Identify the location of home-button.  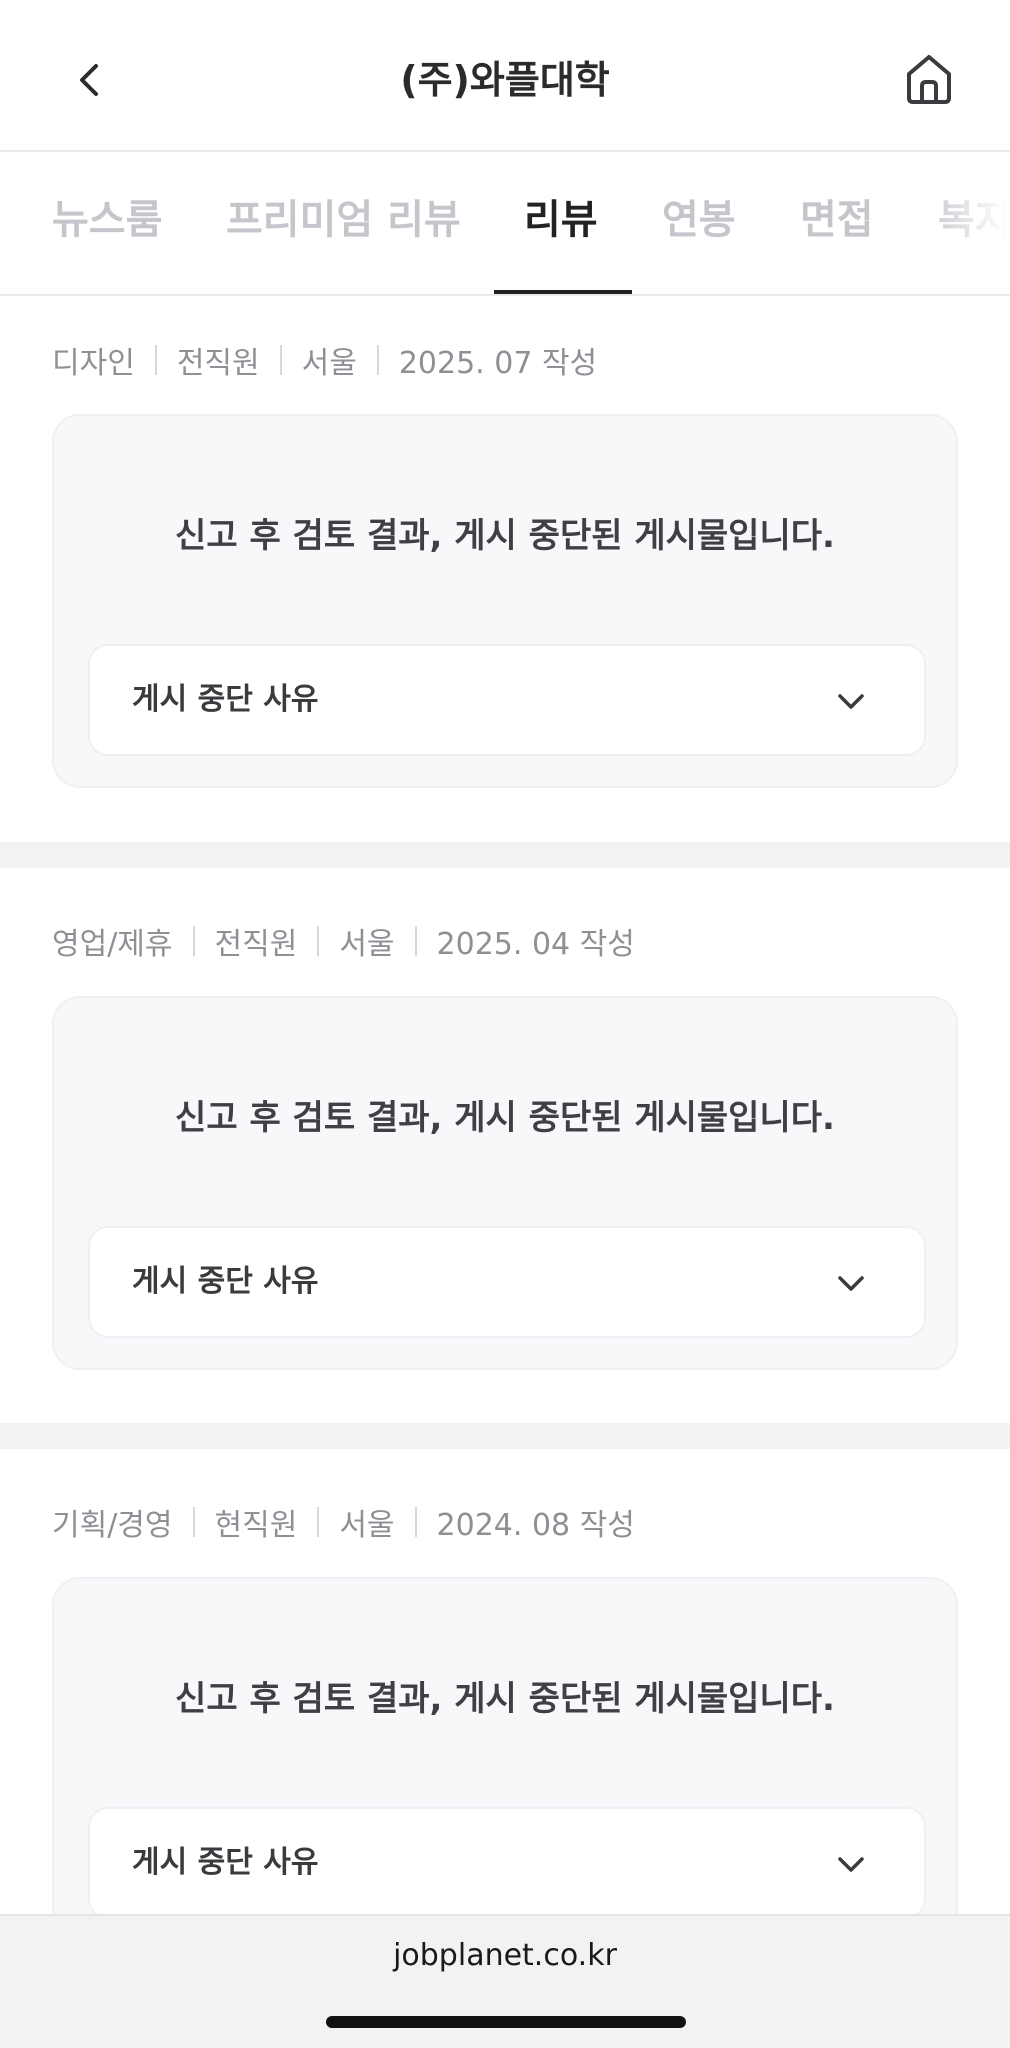
(929, 79).